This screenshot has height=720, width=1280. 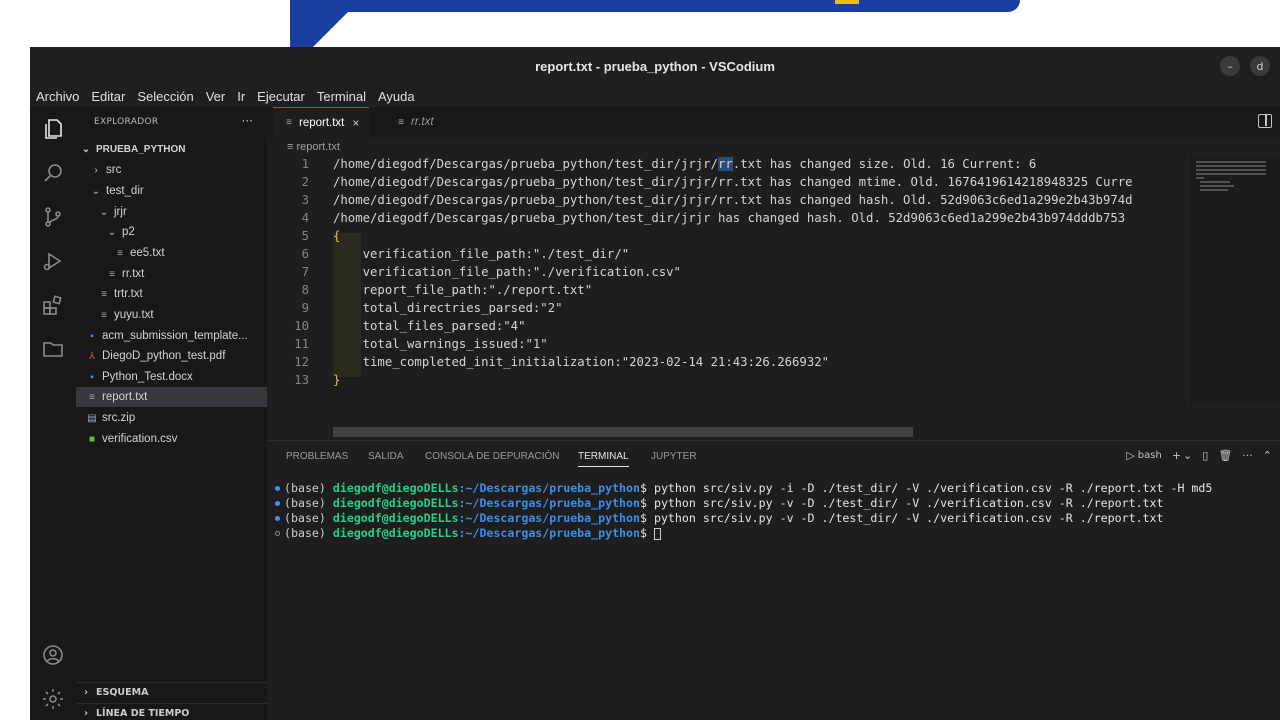 What do you see at coordinates (171, 397) in the screenshot?
I see `tree-item-report-txt: ≡ report.txt` at bounding box center [171, 397].